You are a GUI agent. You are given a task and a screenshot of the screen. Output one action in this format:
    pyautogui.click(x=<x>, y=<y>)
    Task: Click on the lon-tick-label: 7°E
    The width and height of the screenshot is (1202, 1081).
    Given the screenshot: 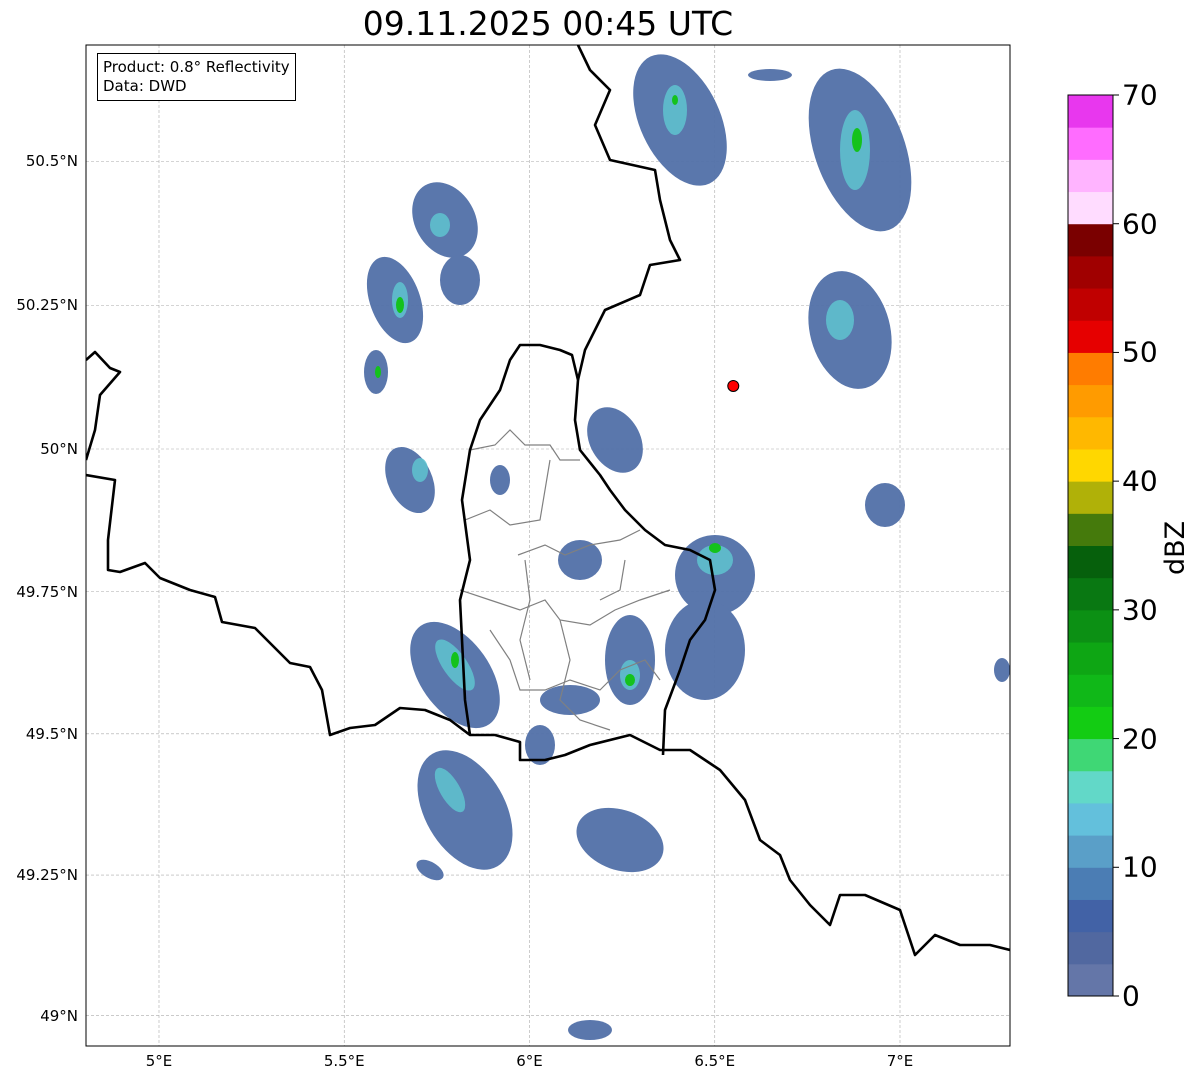 What is the action you would take?
    pyautogui.click(x=900, y=1061)
    